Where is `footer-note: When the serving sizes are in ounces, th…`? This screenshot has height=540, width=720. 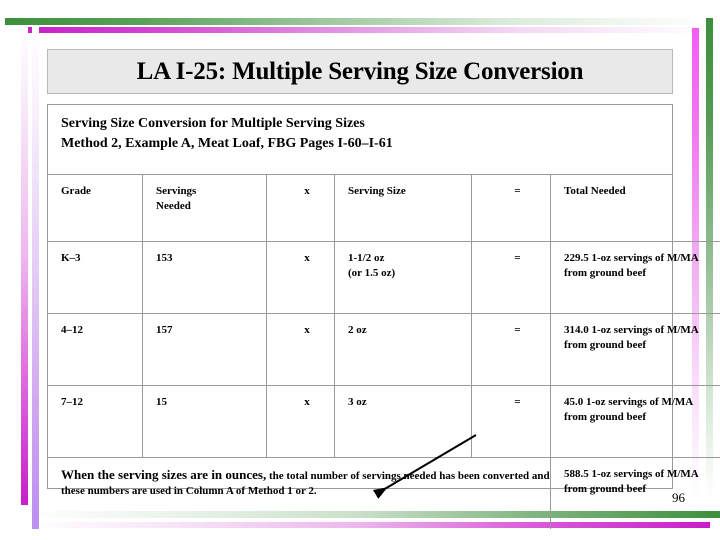
footer-note: When the serving sizes are in ounces, th… is located at coordinates (299, 493).